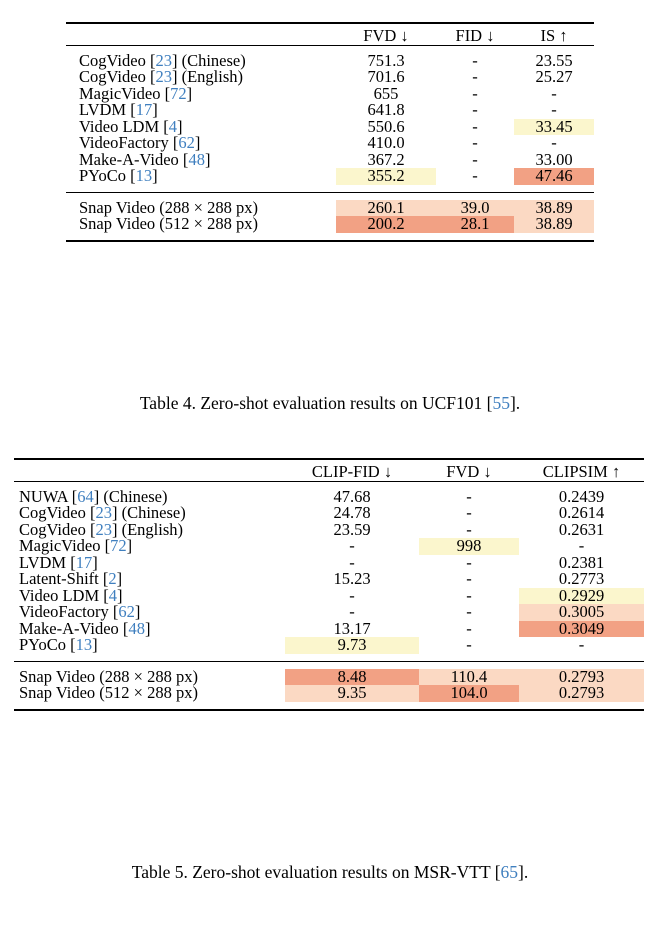 The width and height of the screenshot is (660, 935). I want to click on table-4-caption-citation: 55, so click(501, 403).